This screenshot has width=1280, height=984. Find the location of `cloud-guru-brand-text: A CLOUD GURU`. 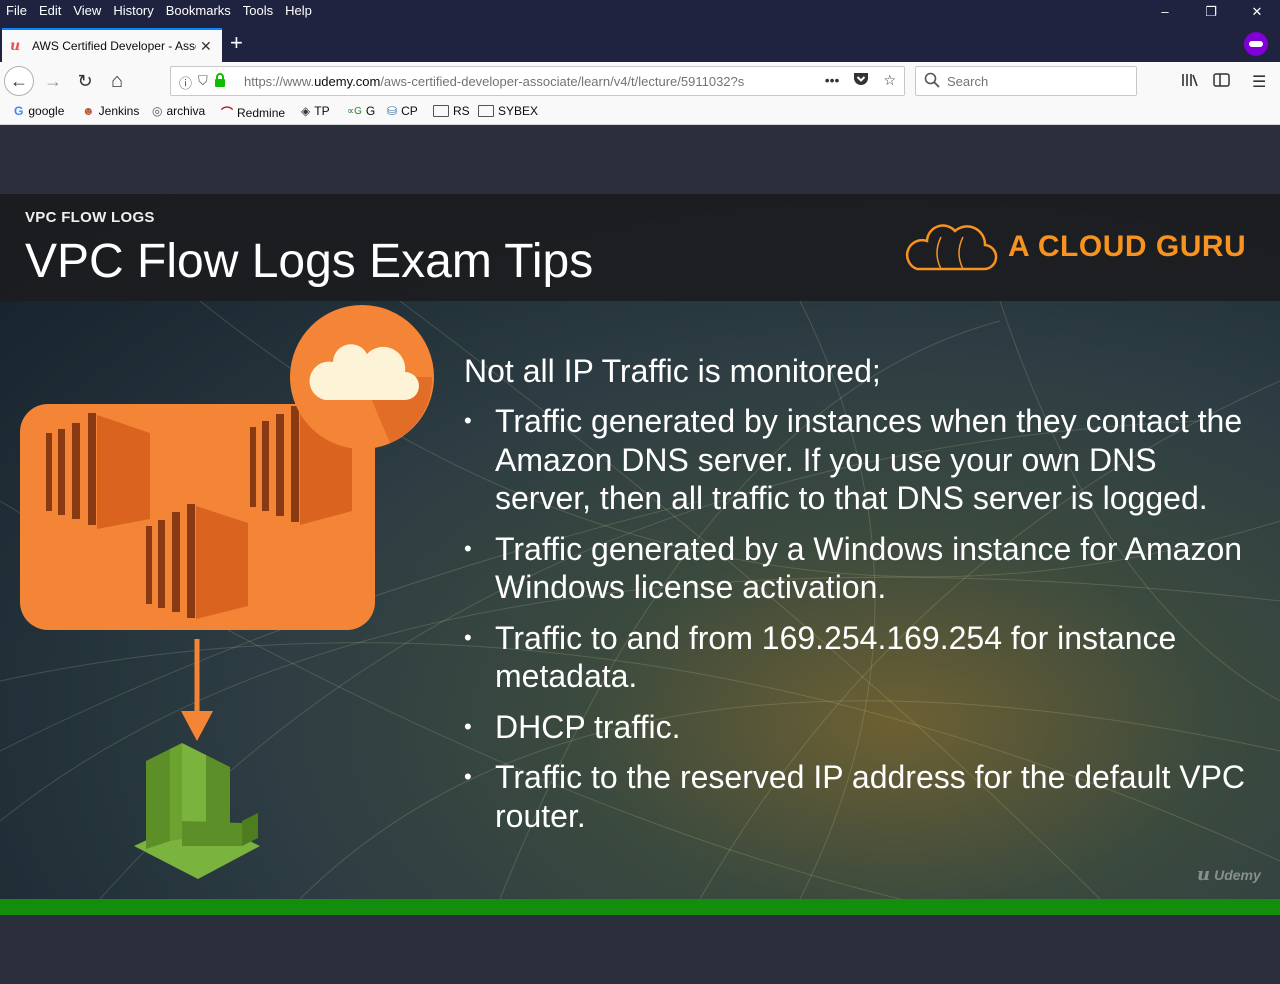

cloud-guru-brand-text: A CLOUD GURU is located at coordinates (1127, 246).